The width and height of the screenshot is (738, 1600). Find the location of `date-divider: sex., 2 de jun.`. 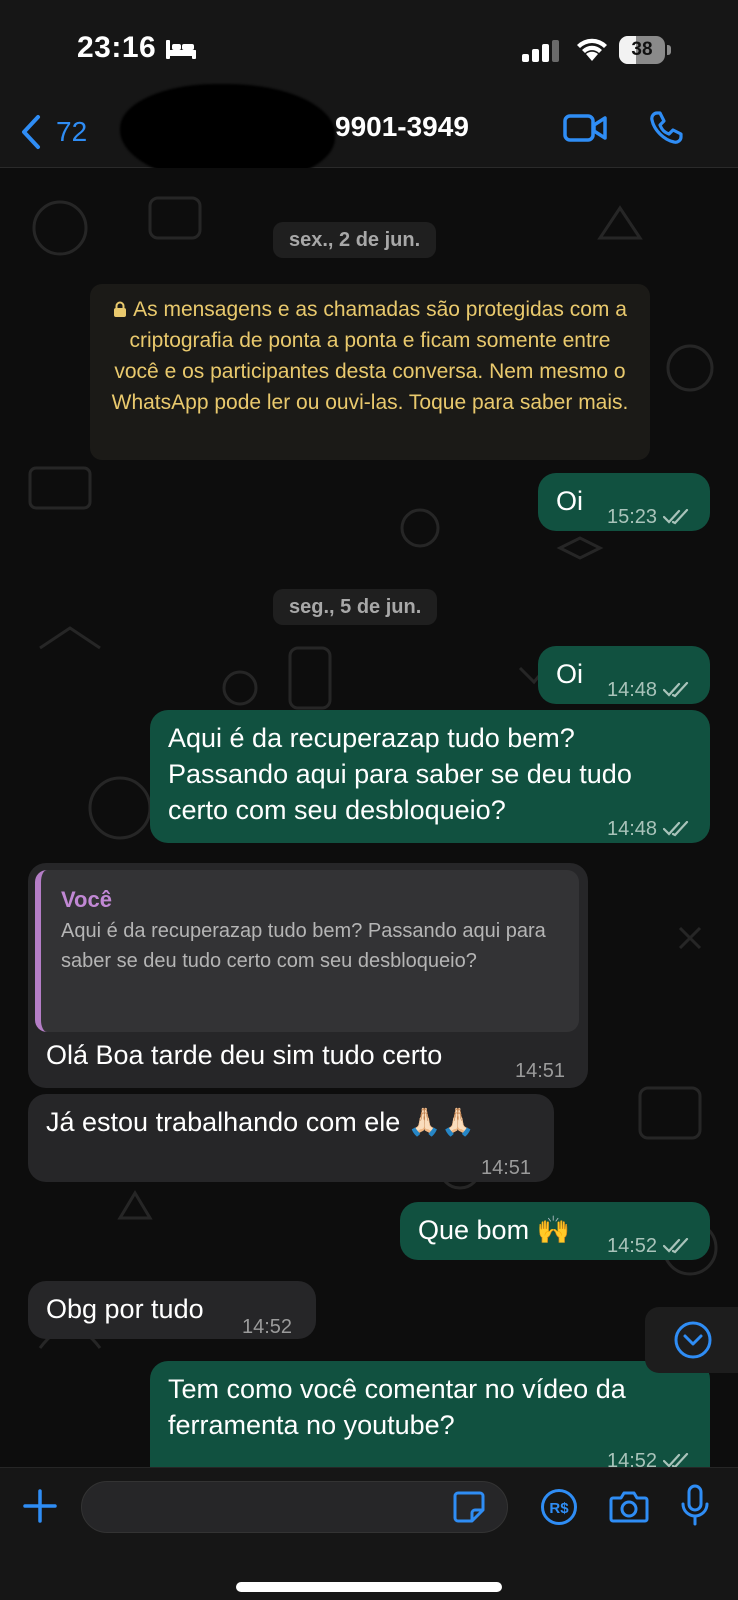

date-divider: sex., 2 de jun. is located at coordinates (355, 240).